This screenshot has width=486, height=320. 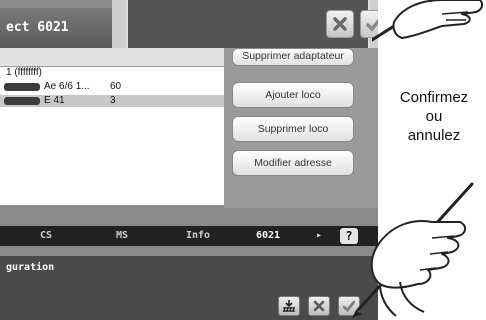 I want to click on list-item: Ae 6/6 1... 60, so click(x=112, y=87).